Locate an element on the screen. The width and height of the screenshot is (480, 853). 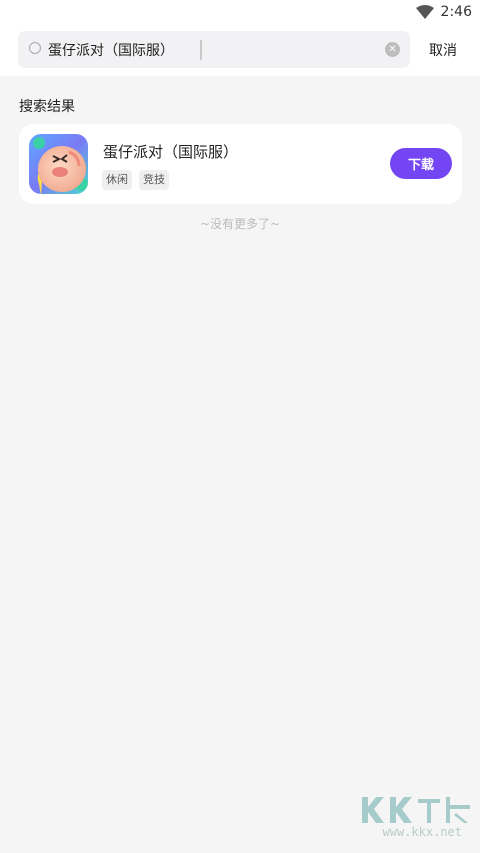
download-button: 下载 is located at coordinates (421, 163).